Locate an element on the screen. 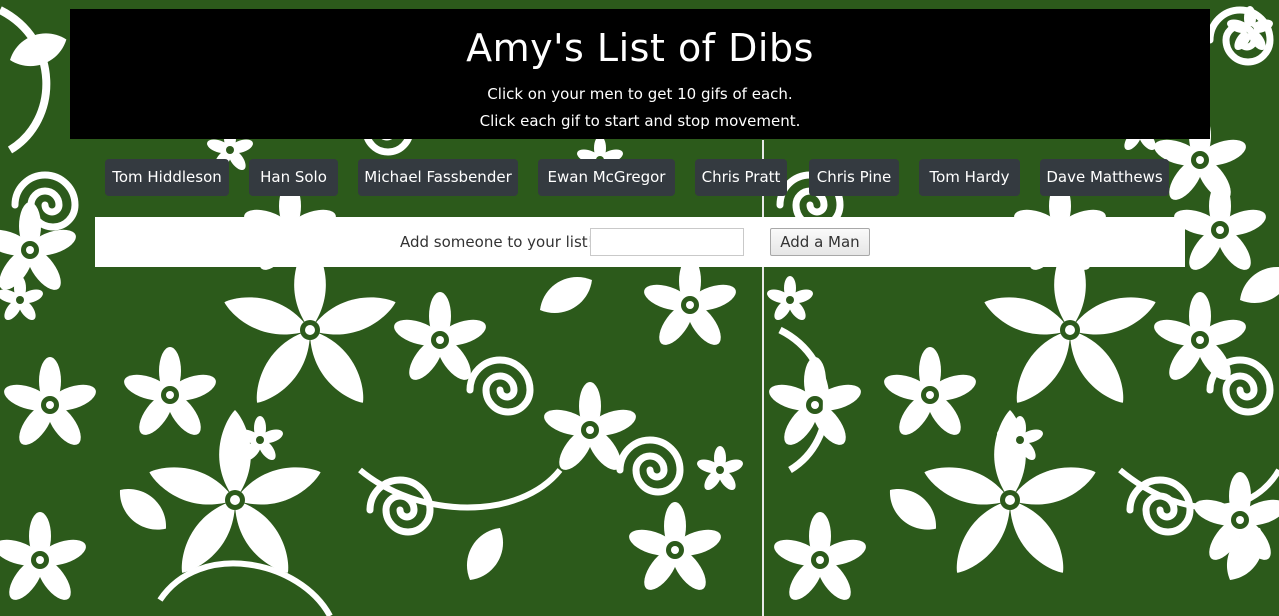 Image resolution: width=1279 pixels, height=616 pixels. man-button-dave-matthews: Dave Matthews is located at coordinates (1104, 177).